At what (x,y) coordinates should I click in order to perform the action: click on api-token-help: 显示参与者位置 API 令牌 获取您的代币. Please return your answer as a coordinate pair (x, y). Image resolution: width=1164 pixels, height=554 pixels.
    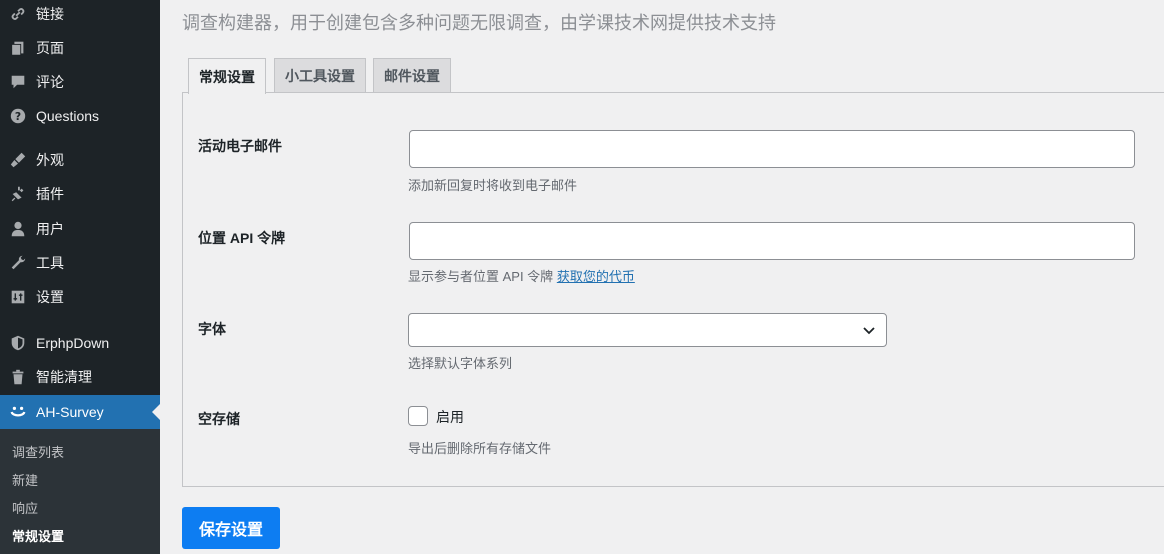
    Looking at the image, I should click on (521, 275).